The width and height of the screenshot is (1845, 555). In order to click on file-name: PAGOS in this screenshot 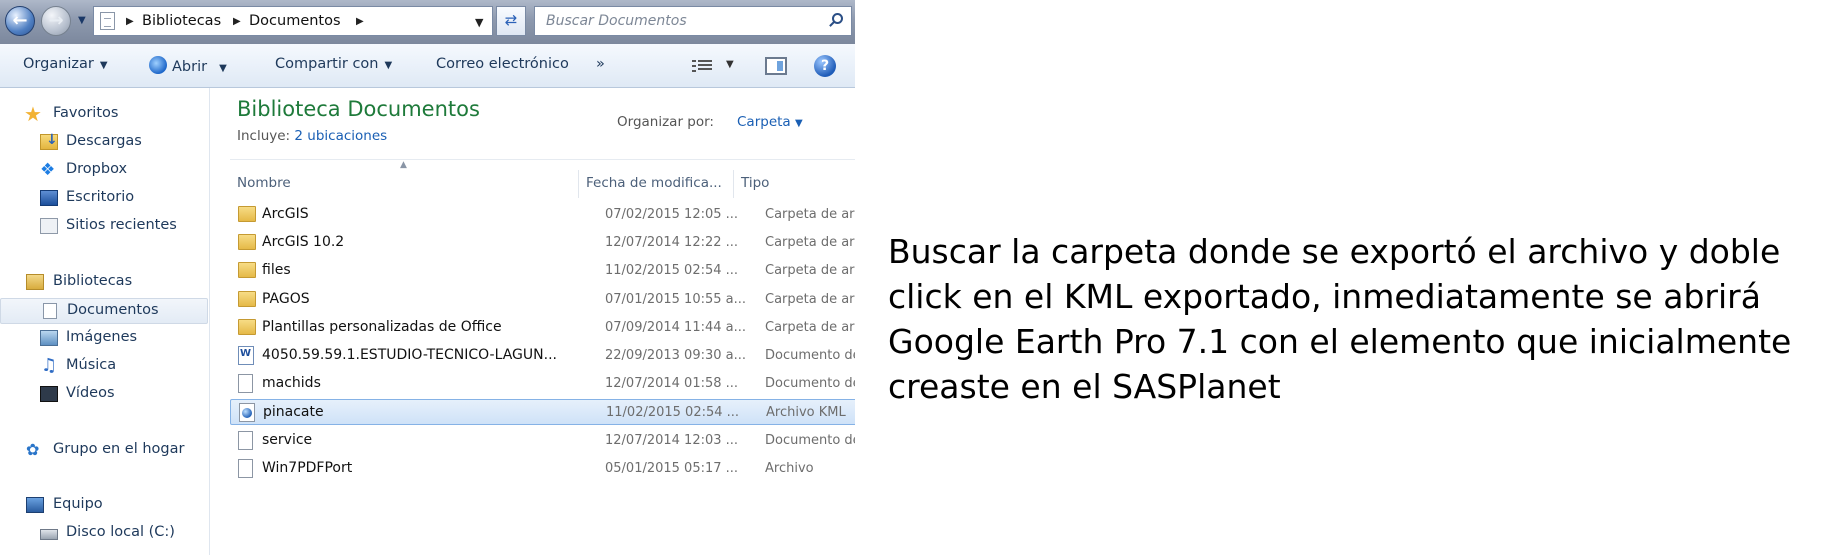, I will do `click(286, 298)`.